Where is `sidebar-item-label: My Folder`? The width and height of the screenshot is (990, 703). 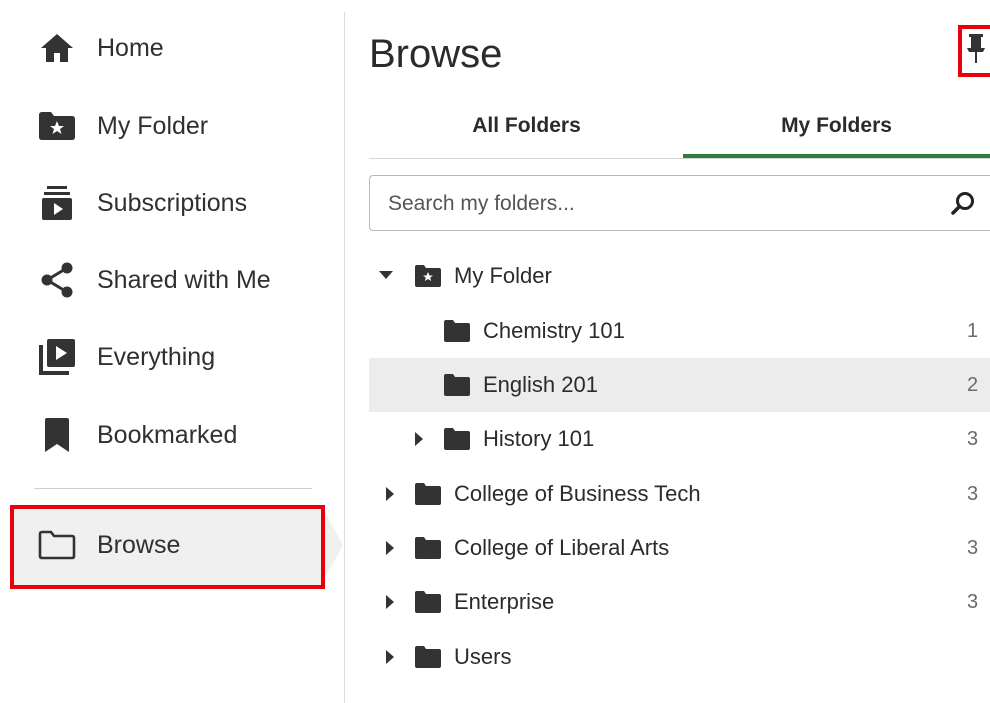
sidebar-item-label: My Folder is located at coordinates (153, 125).